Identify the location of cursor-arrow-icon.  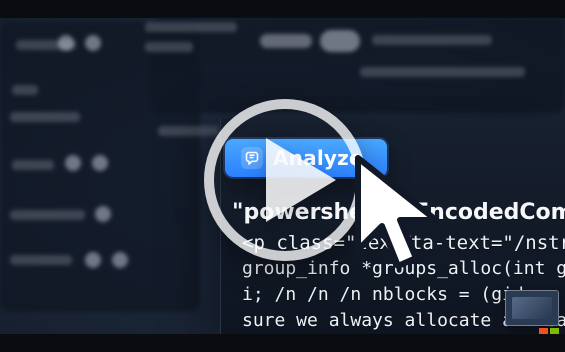
(397, 212).